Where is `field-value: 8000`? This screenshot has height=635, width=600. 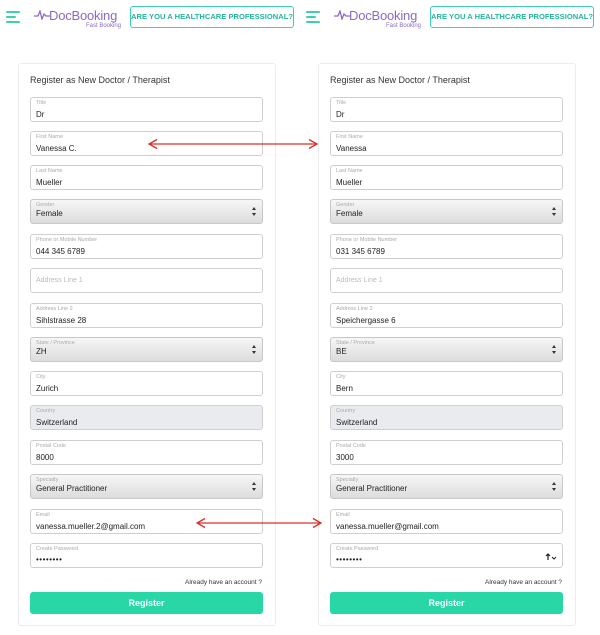 field-value: 8000 is located at coordinates (45, 457).